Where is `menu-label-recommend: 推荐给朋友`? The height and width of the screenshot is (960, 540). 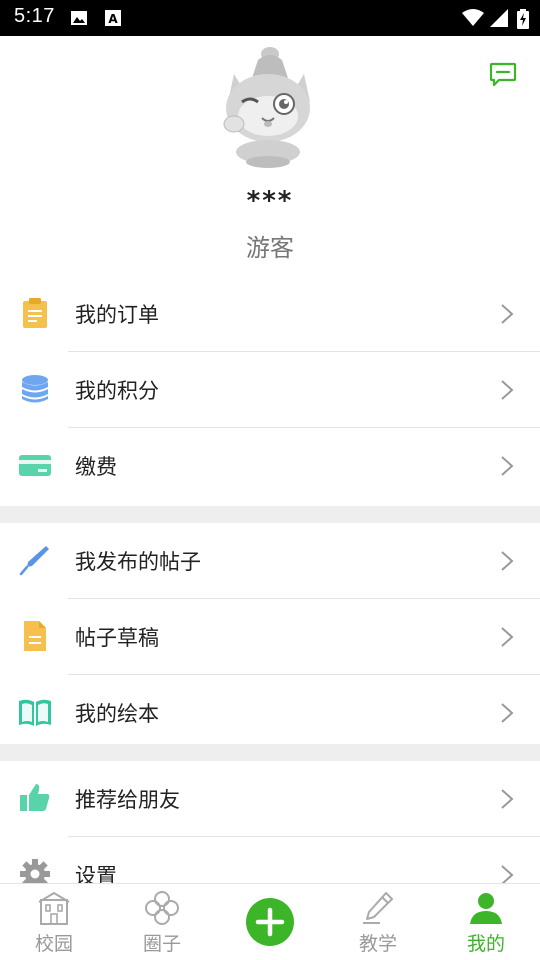 menu-label-recommend: 推荐给朋友 is located at coordinates (127, 800).